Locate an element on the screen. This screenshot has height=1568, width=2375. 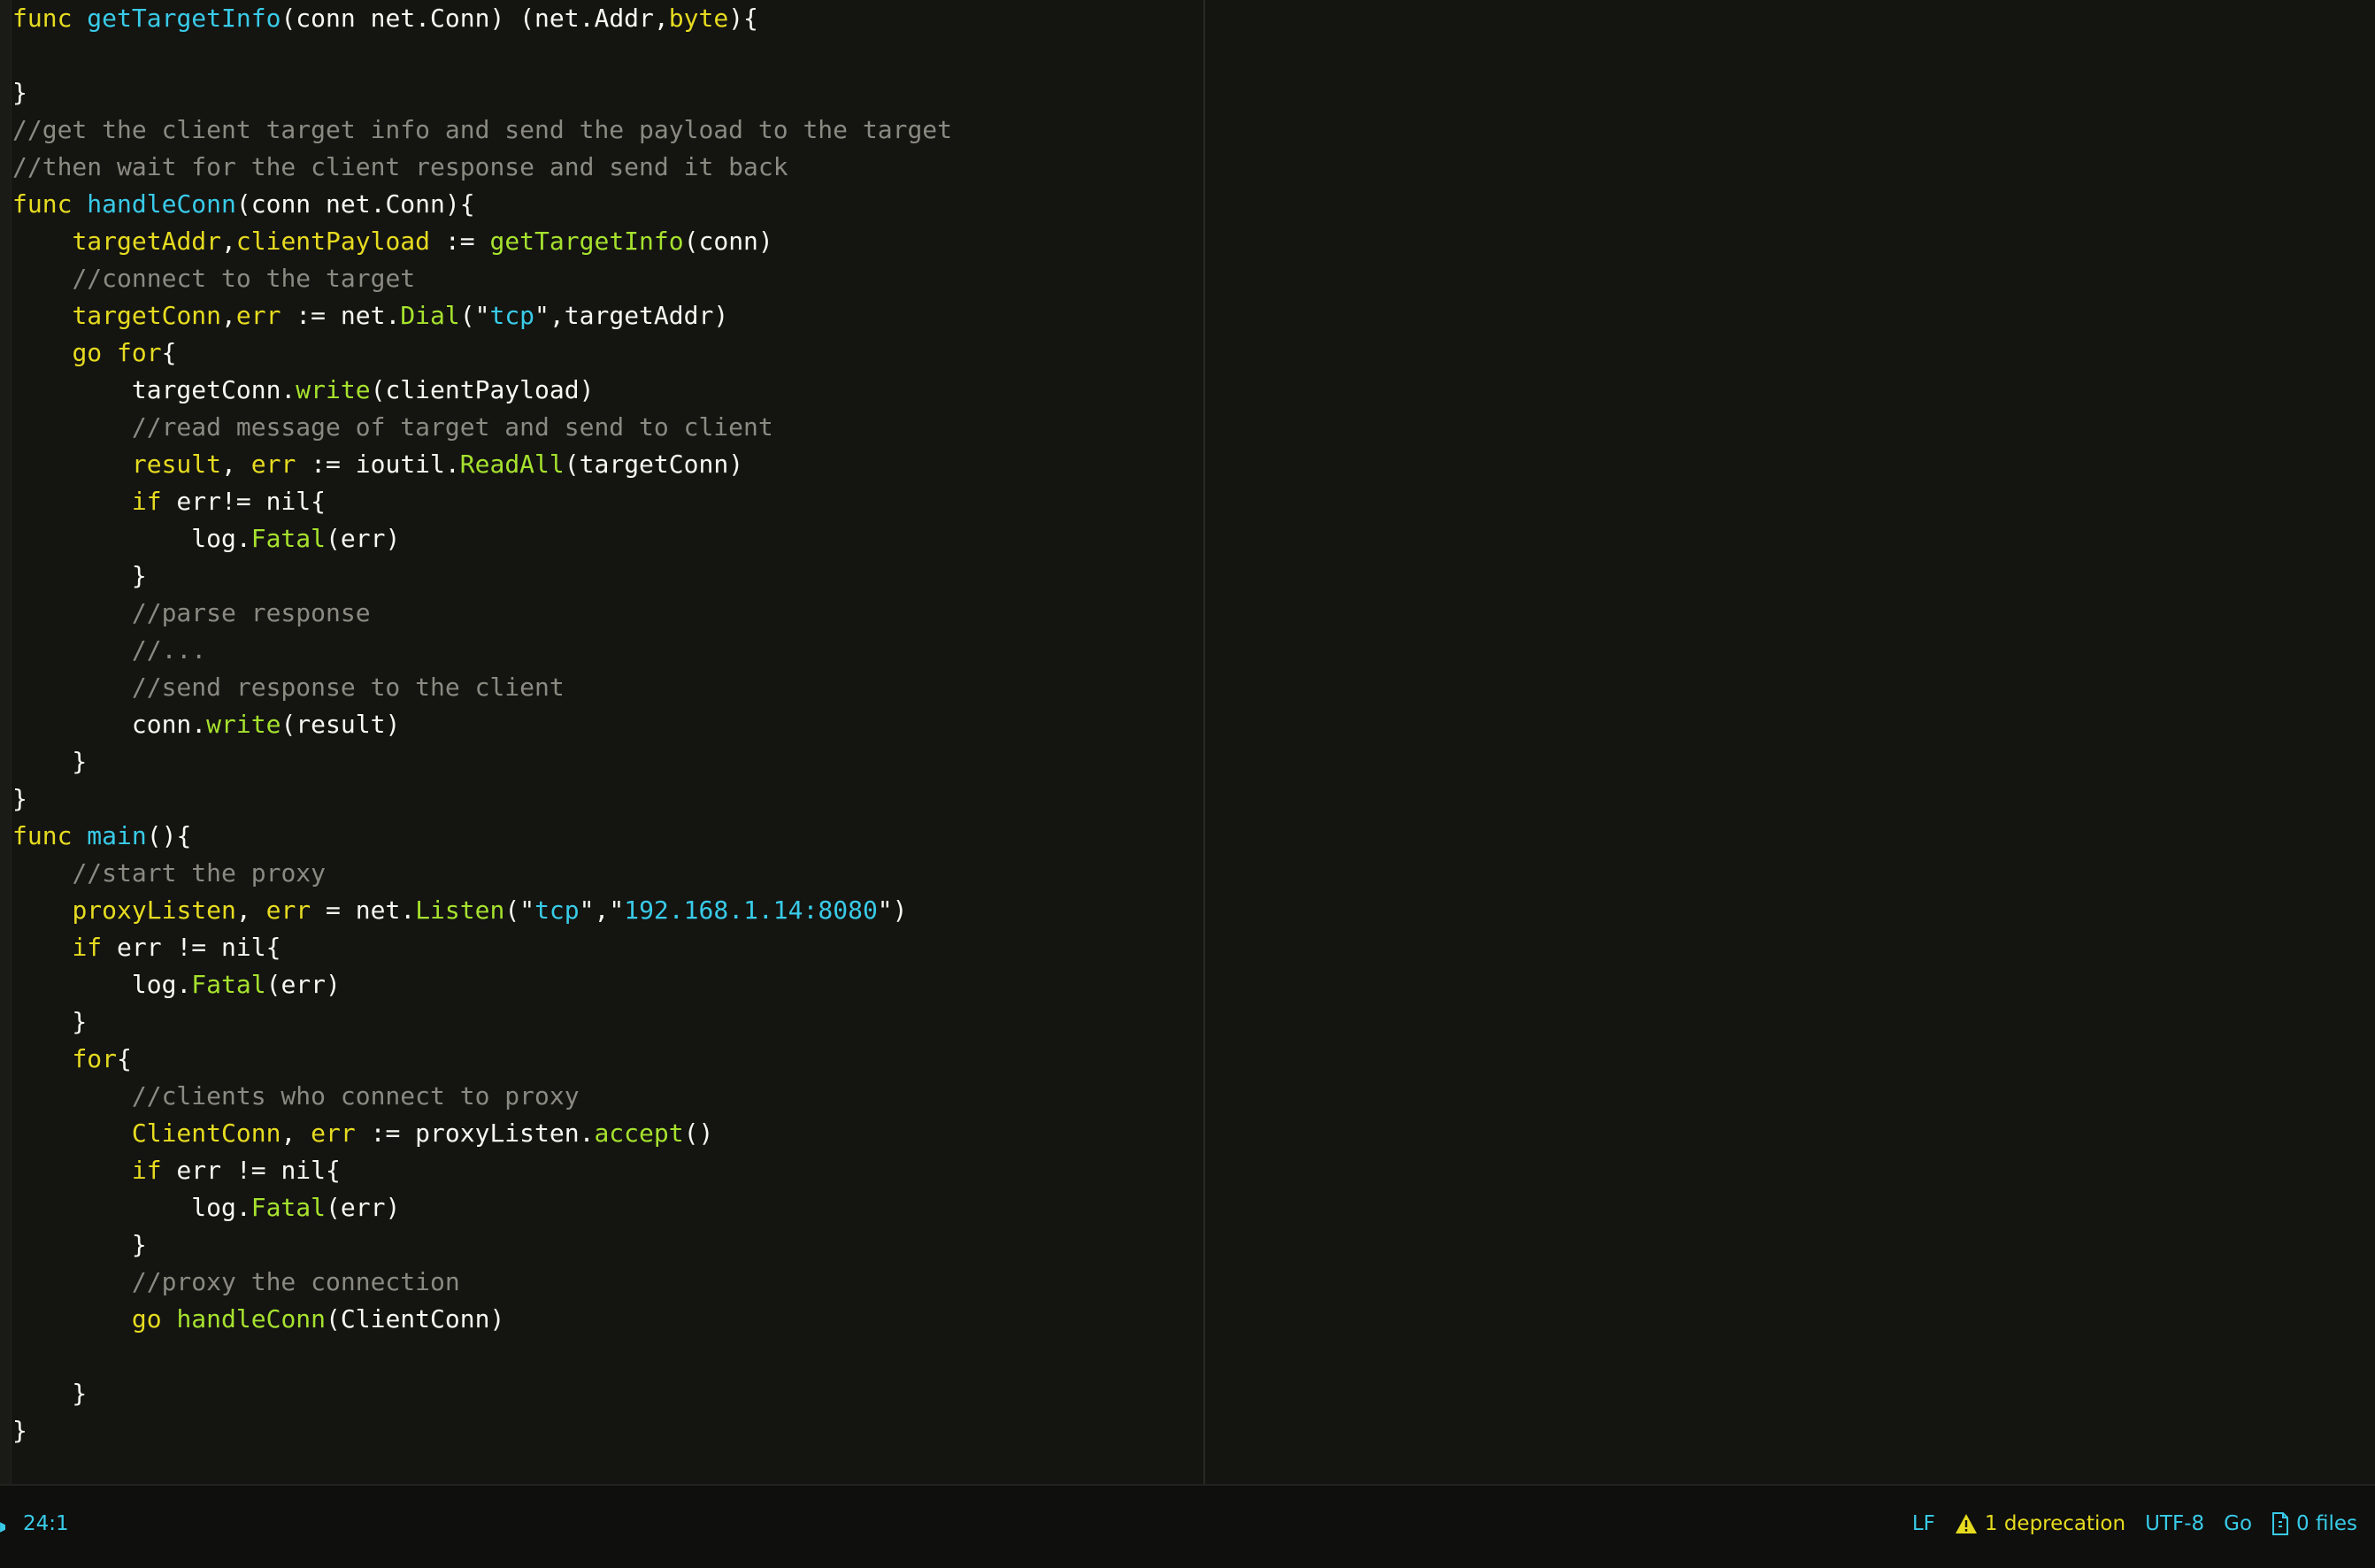
code-line: //proxy the connection is located at coordinates (605, 1282).